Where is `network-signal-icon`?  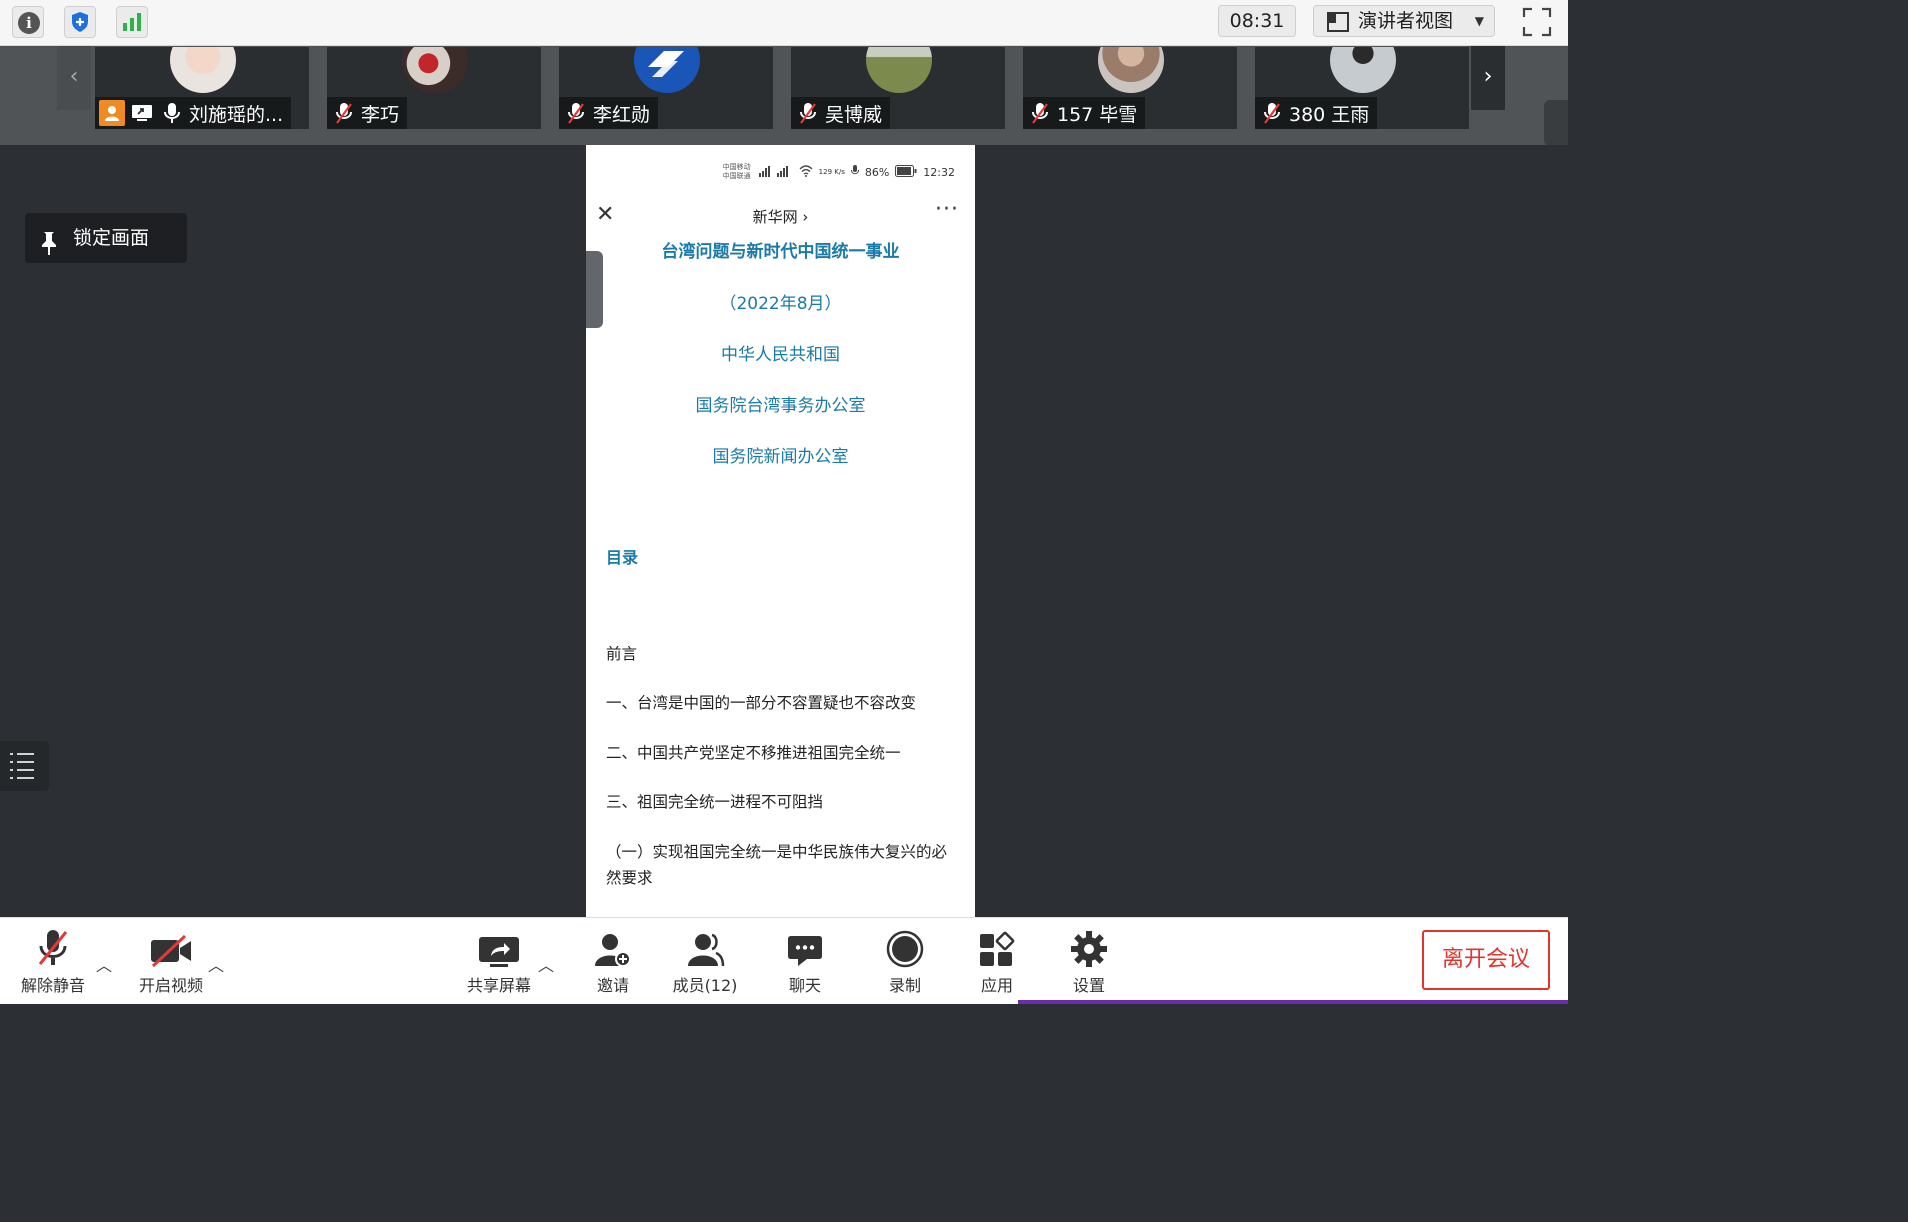
network-signal-icon is located at coordinates (132, 22).